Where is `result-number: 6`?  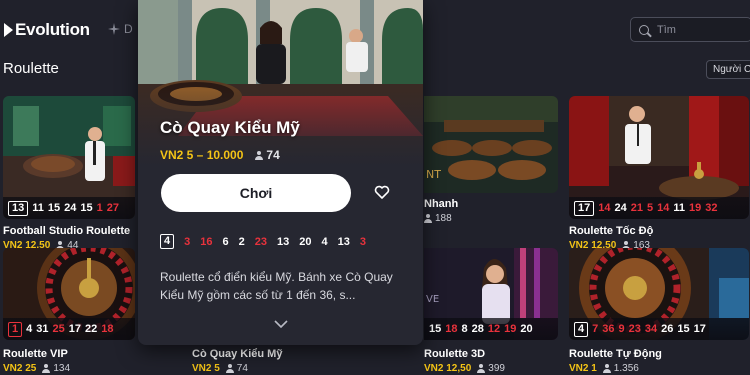 result-number: 6 is located at coordinates (225, 241).